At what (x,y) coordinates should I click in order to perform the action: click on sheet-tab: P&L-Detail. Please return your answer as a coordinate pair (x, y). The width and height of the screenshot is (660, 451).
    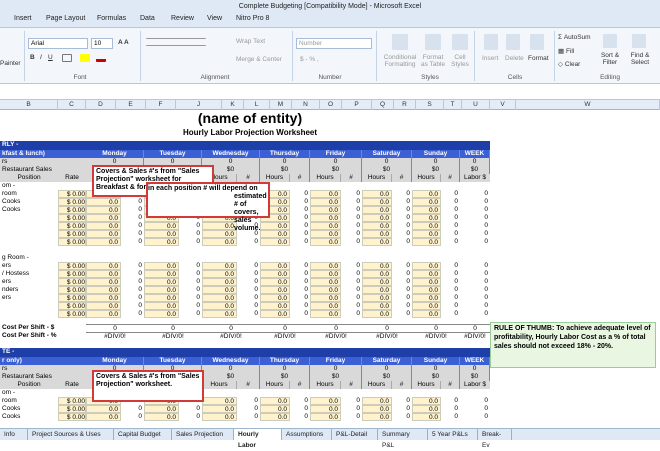
    Looking at the image, I should click on (355, 434).